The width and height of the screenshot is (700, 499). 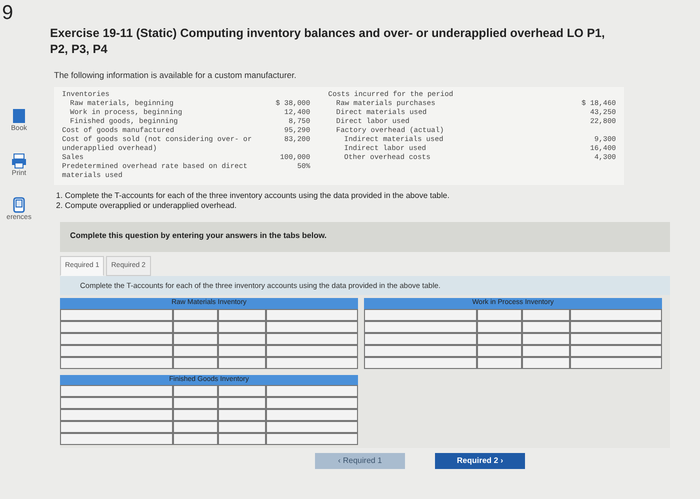 What do you see at coordinates (147, 206) in the screenshot?
I see `instruction-text: 2. Compute overapplied or underapplied overhead.` at bounding box center [147, 206].